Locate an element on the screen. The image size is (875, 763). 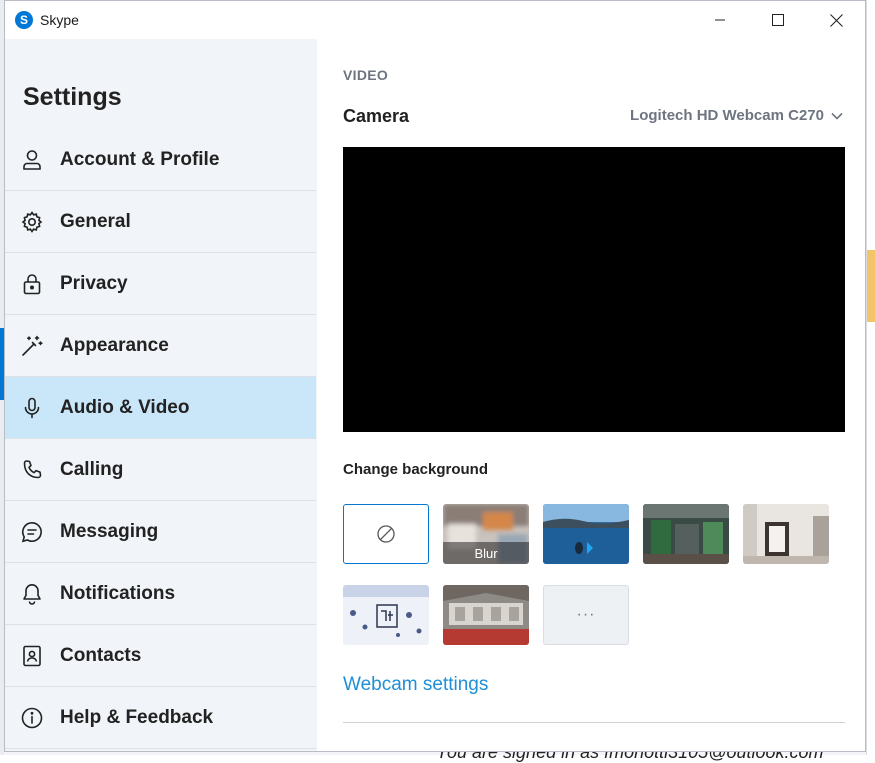
background-app-right-edge is located at coordinates (870, 377).